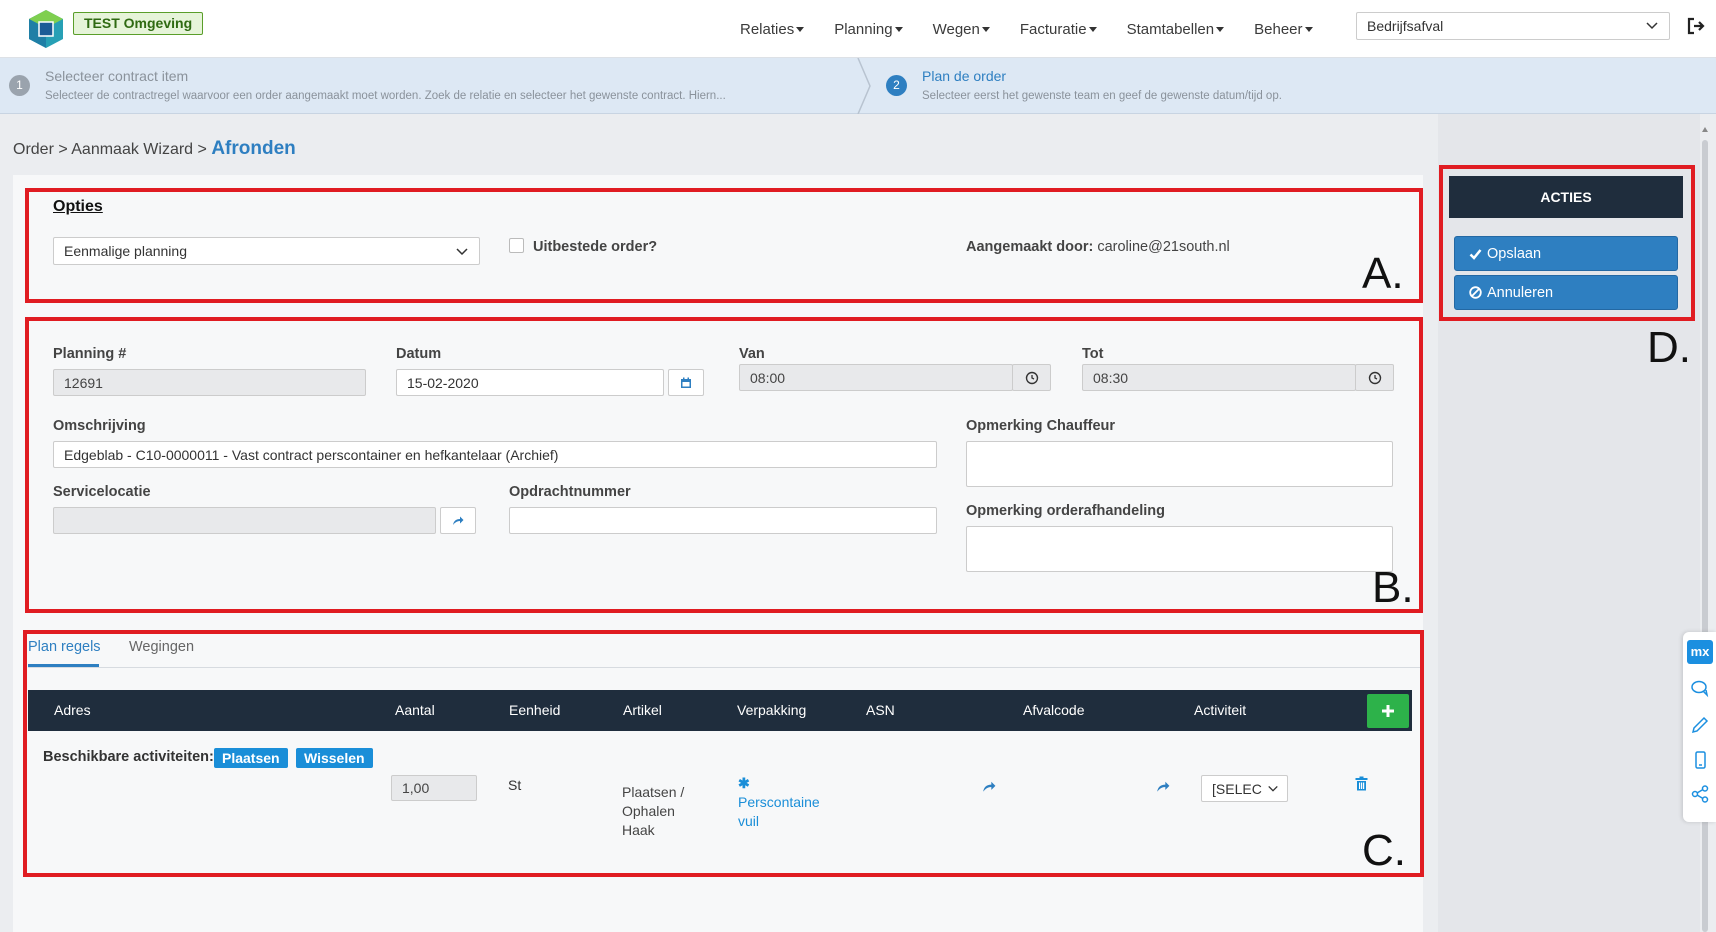  I want to click on app-logo-icon, so click(46, 29).